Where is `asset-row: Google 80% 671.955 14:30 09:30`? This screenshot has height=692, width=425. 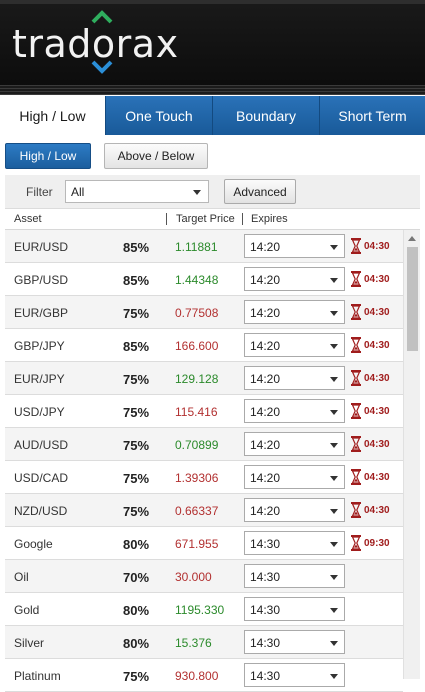
asset-row: Google 80% 671.955 14:30 09:30 is located at coordinates (204, 543).